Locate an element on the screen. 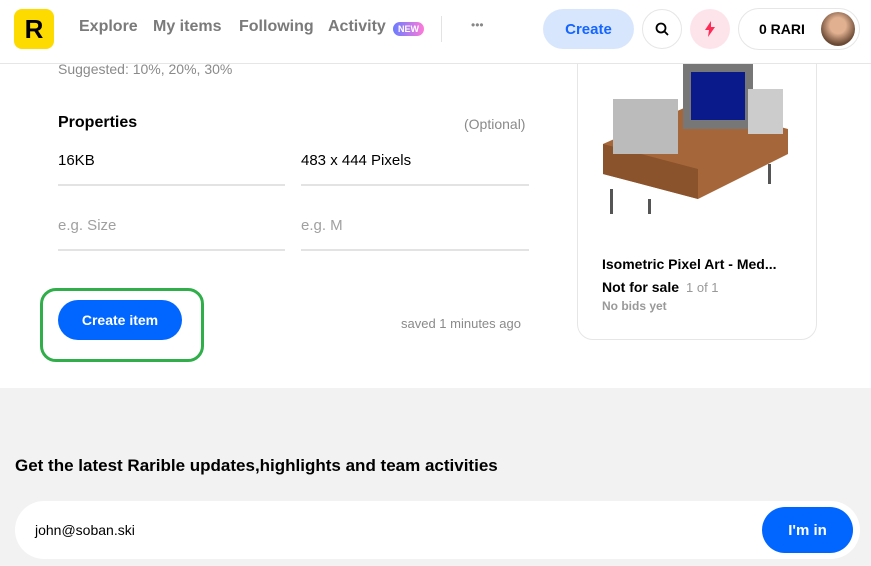 The image size is (871, 566). rarible-logo: R is located at coordinates (34, 29).